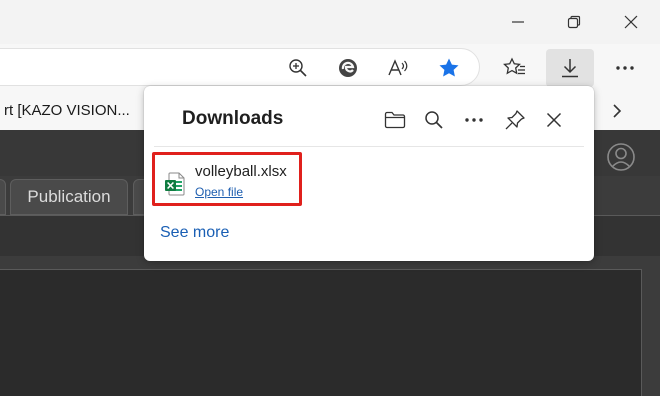  I want to click on tab-label: Publication, so click(69, 196).